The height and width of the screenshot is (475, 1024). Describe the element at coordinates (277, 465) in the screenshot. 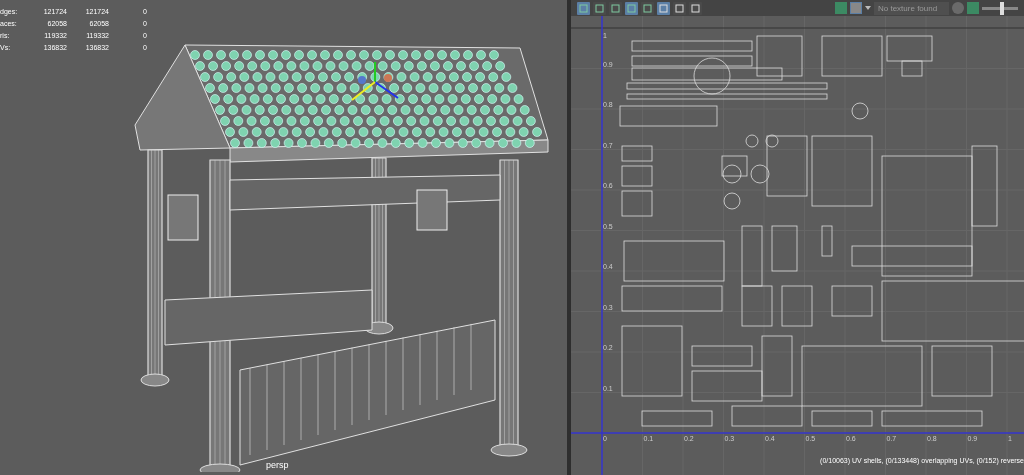

I see `camera-label: persp` at that location.